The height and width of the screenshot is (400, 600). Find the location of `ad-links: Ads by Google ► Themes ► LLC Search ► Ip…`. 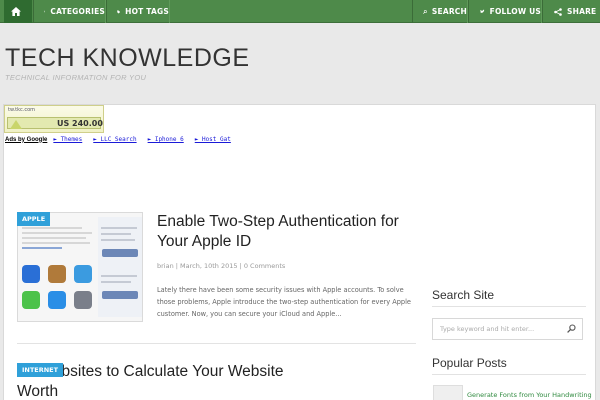

ad-links: Ads by Google ► Themes ► LLC Search ► Ip… is located at coordinates (123, 139).